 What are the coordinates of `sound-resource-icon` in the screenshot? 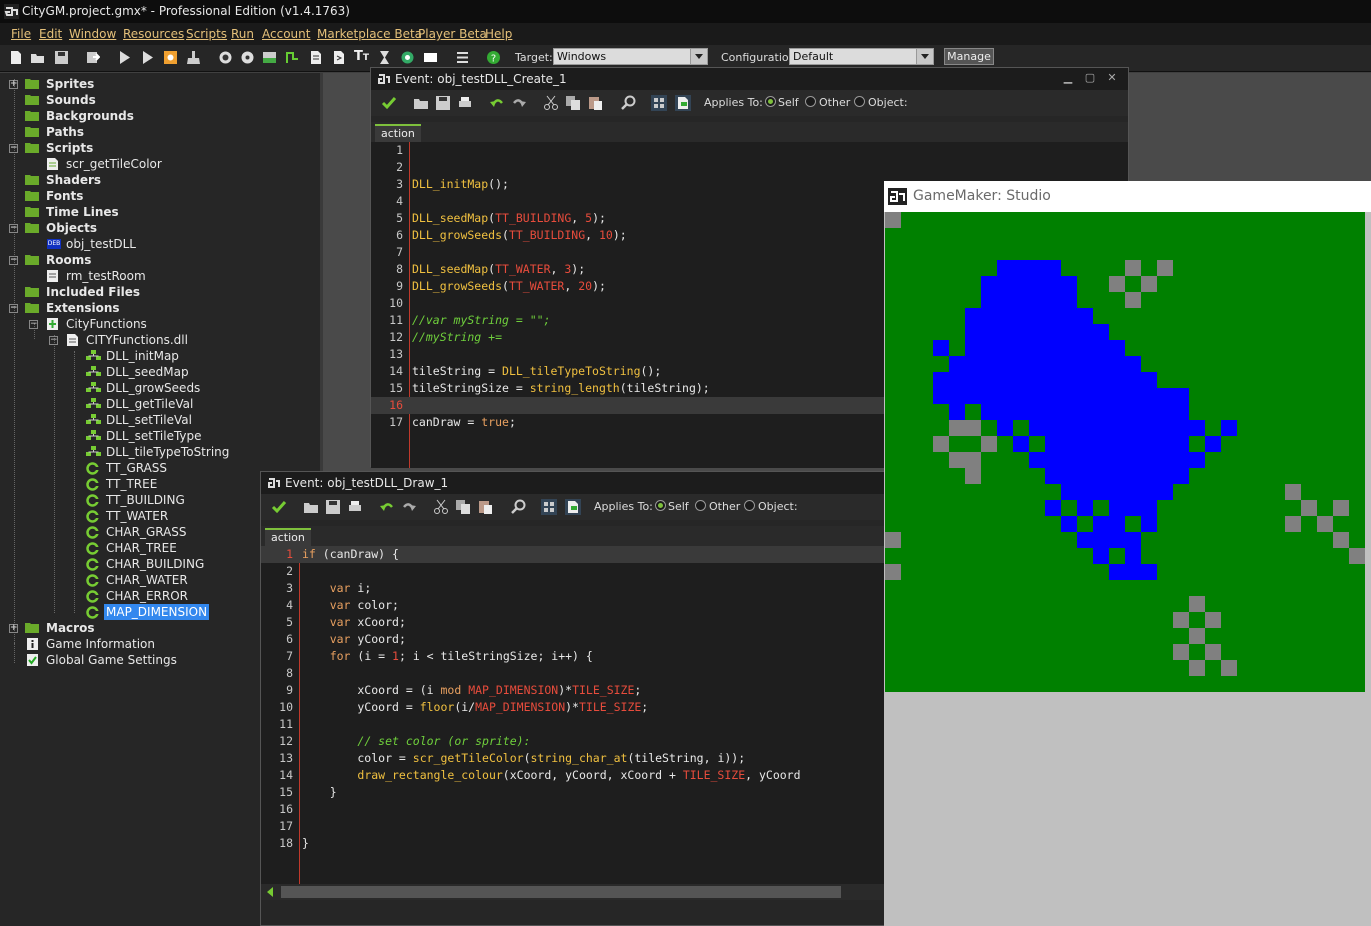 It's located at (247, 57).